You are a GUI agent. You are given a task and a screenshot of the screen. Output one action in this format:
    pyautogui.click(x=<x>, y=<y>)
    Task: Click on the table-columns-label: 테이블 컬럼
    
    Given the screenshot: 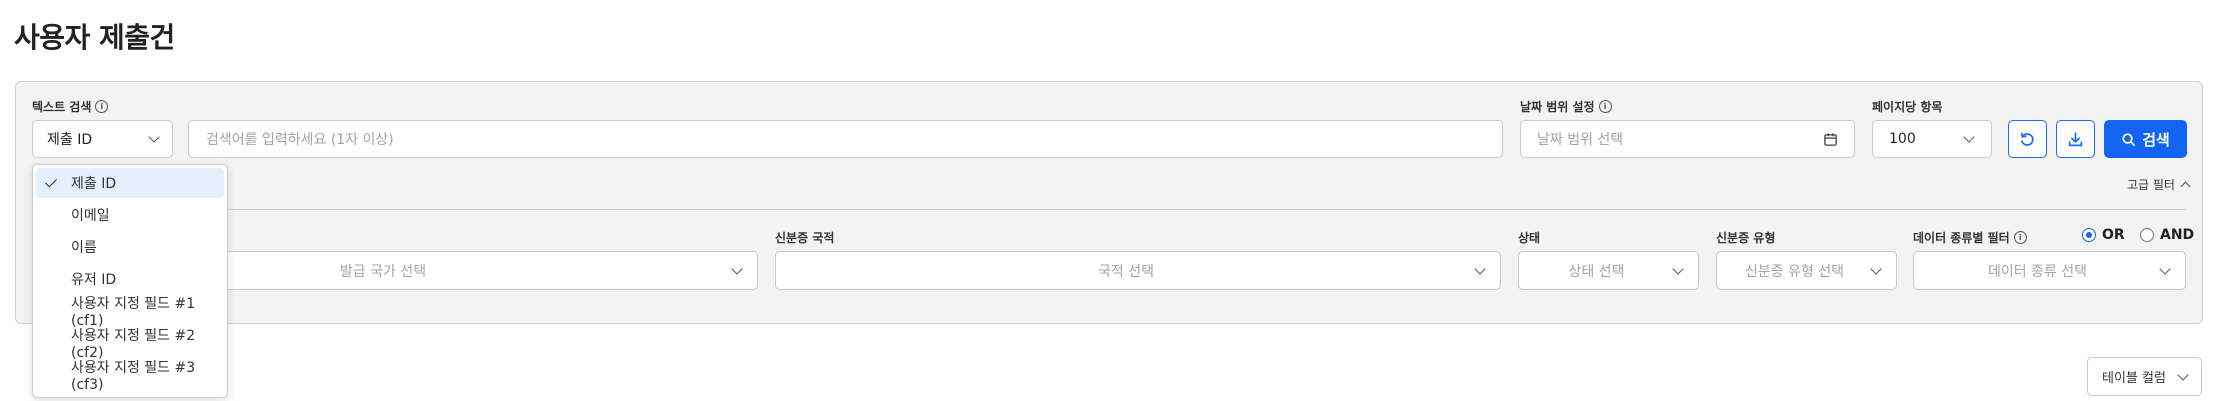 What is the action you would take?
    pyautogui.click(x=2134, y=378)
    